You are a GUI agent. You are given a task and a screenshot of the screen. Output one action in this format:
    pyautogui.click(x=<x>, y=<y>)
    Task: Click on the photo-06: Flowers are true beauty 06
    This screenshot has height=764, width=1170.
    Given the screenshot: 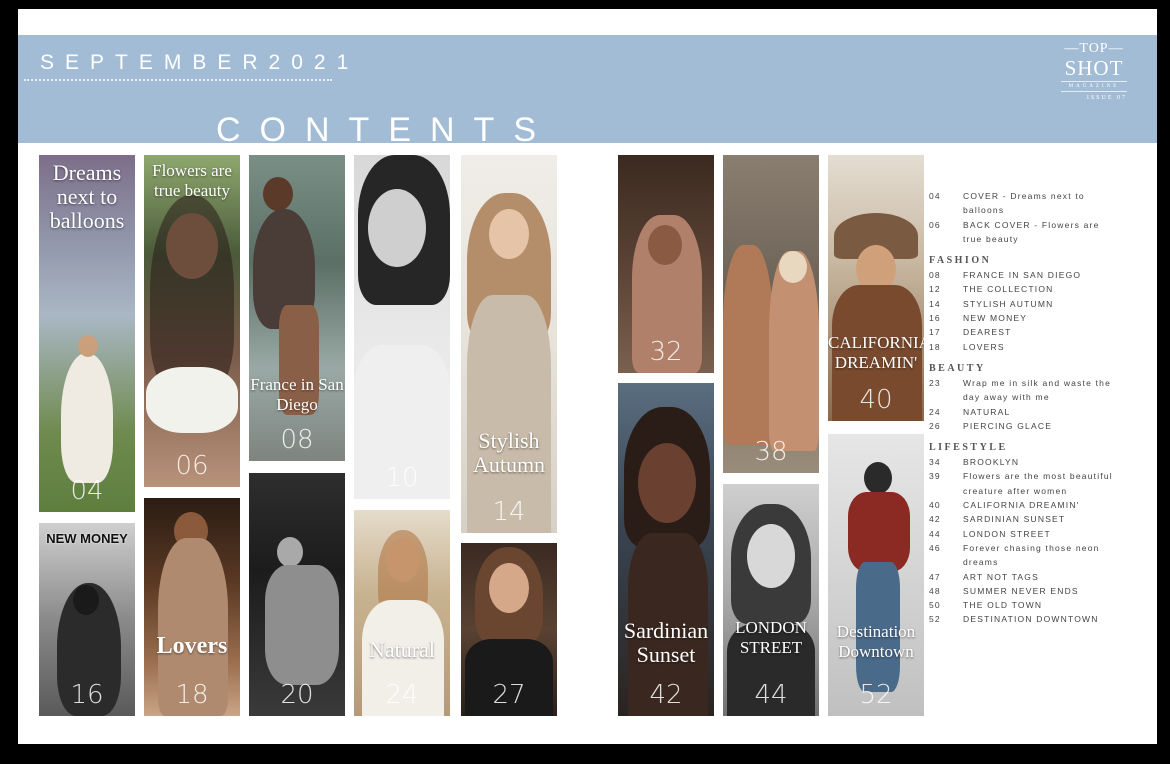 What is the action you would take?
    pyautogui.click(x=192, y=321)
    